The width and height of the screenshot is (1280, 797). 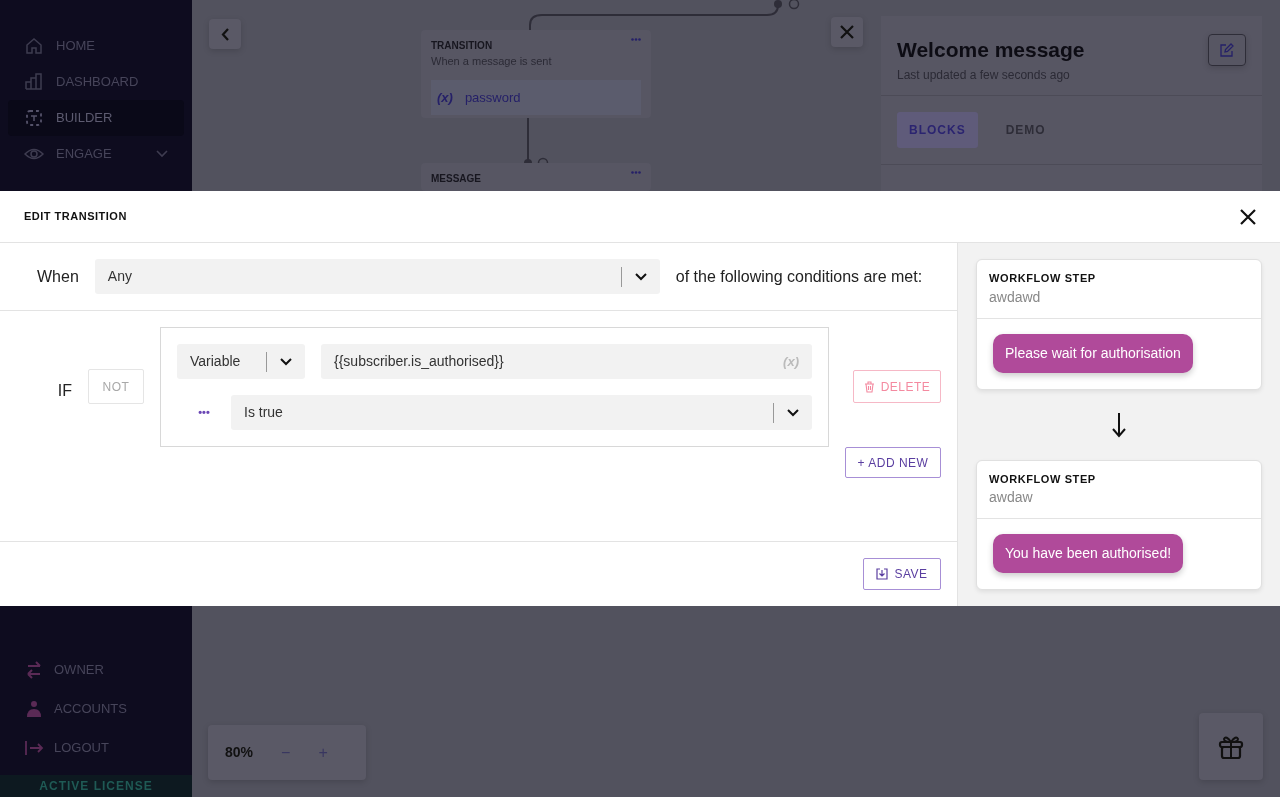 I want to click on license-status: ACTIVE LICENSE, so click(x=96, y=786).